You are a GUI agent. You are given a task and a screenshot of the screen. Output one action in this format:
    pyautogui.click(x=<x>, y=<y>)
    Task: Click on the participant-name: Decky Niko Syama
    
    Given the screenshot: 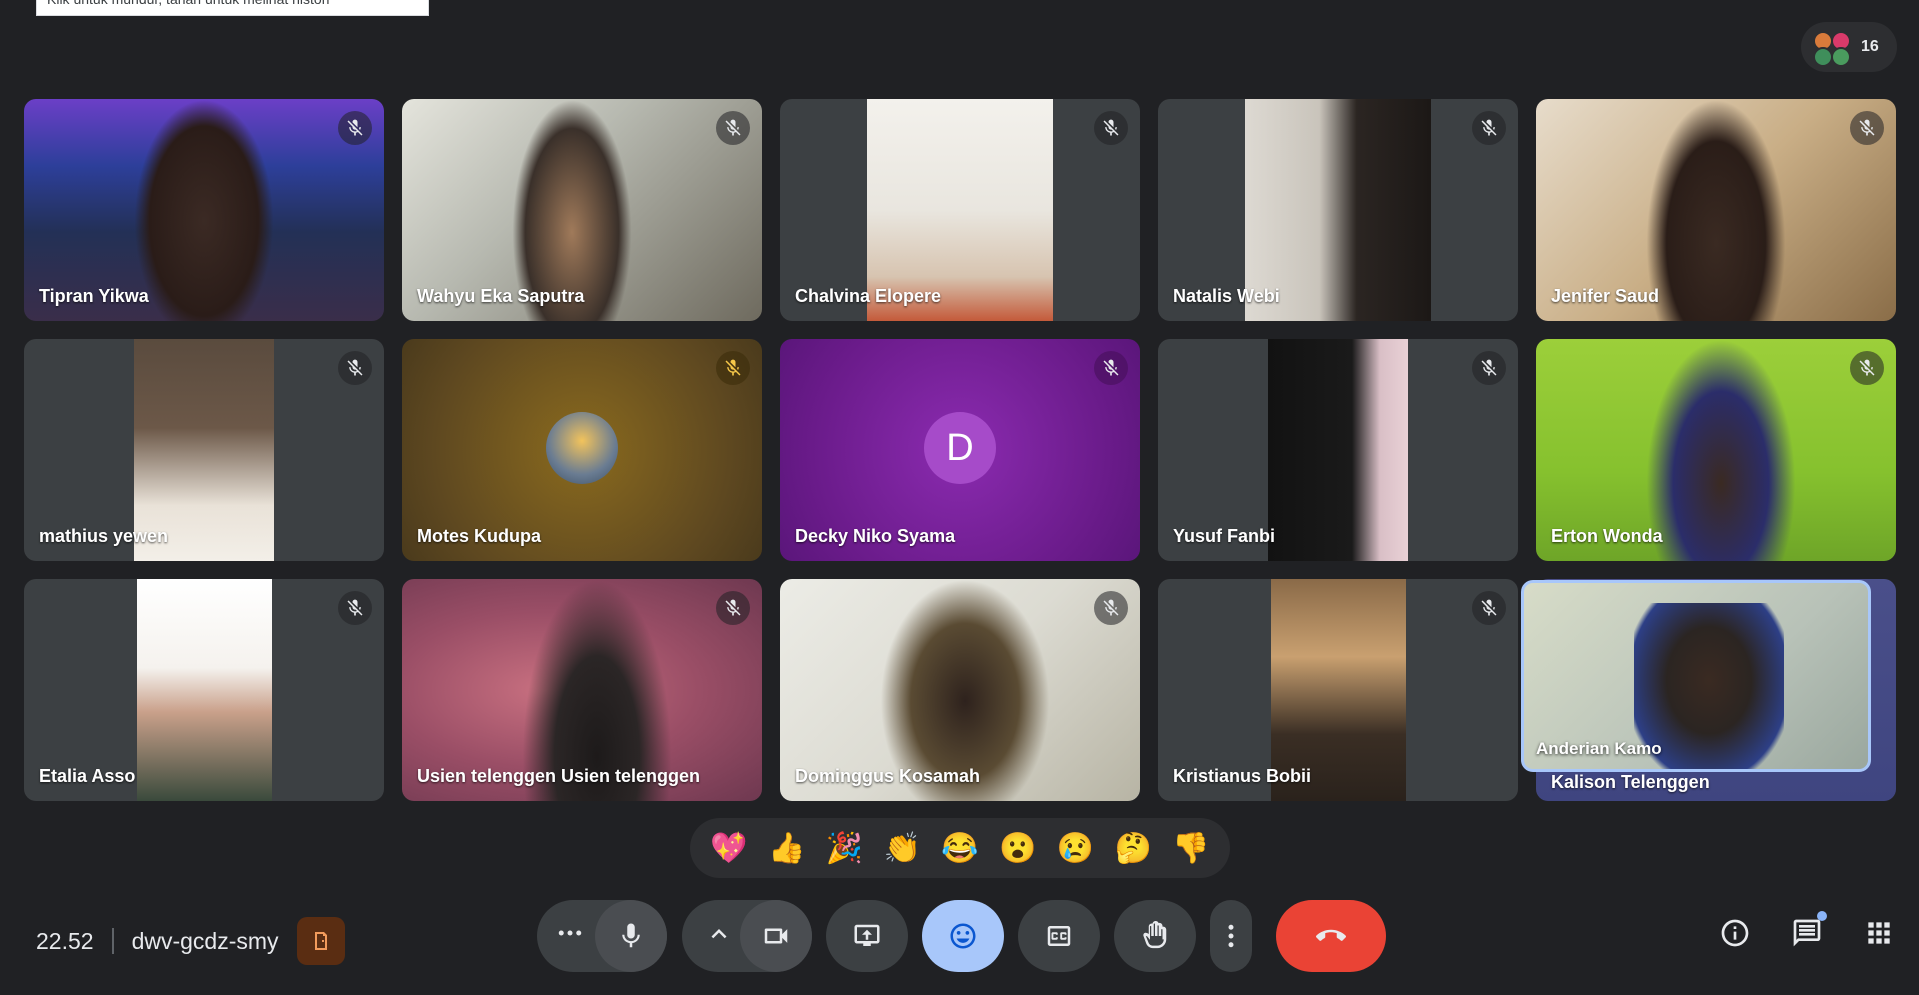 What is the action you would take?
    pyautogui.click(x=875, y=536)
    